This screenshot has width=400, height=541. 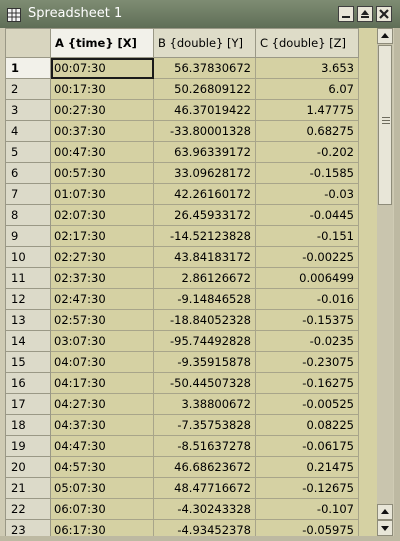 I want to click on cell-c: -0.00225, so click(x=307, y=257).